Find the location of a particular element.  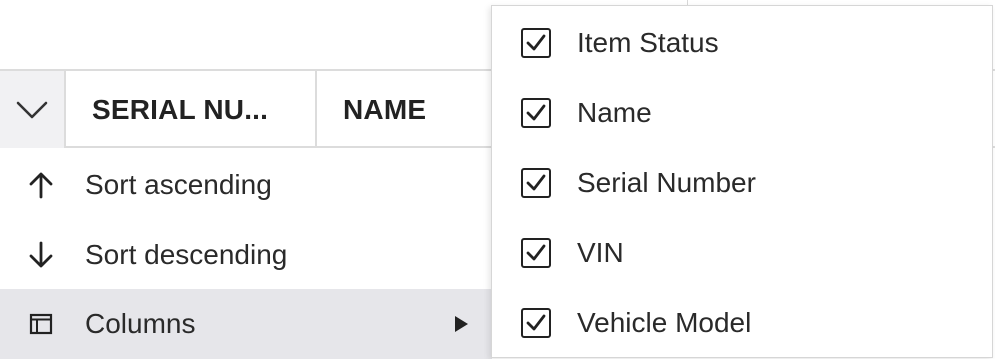

column-option-vin: VIN is located at coordinates (742, 253).